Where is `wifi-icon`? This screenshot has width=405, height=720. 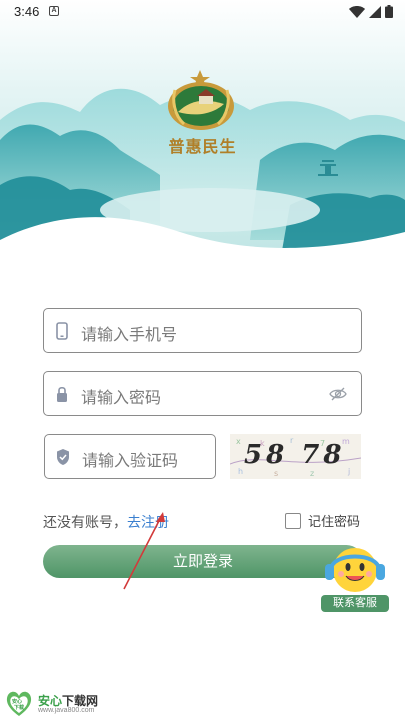
wifi-icon is located at coordinates (357, 11).